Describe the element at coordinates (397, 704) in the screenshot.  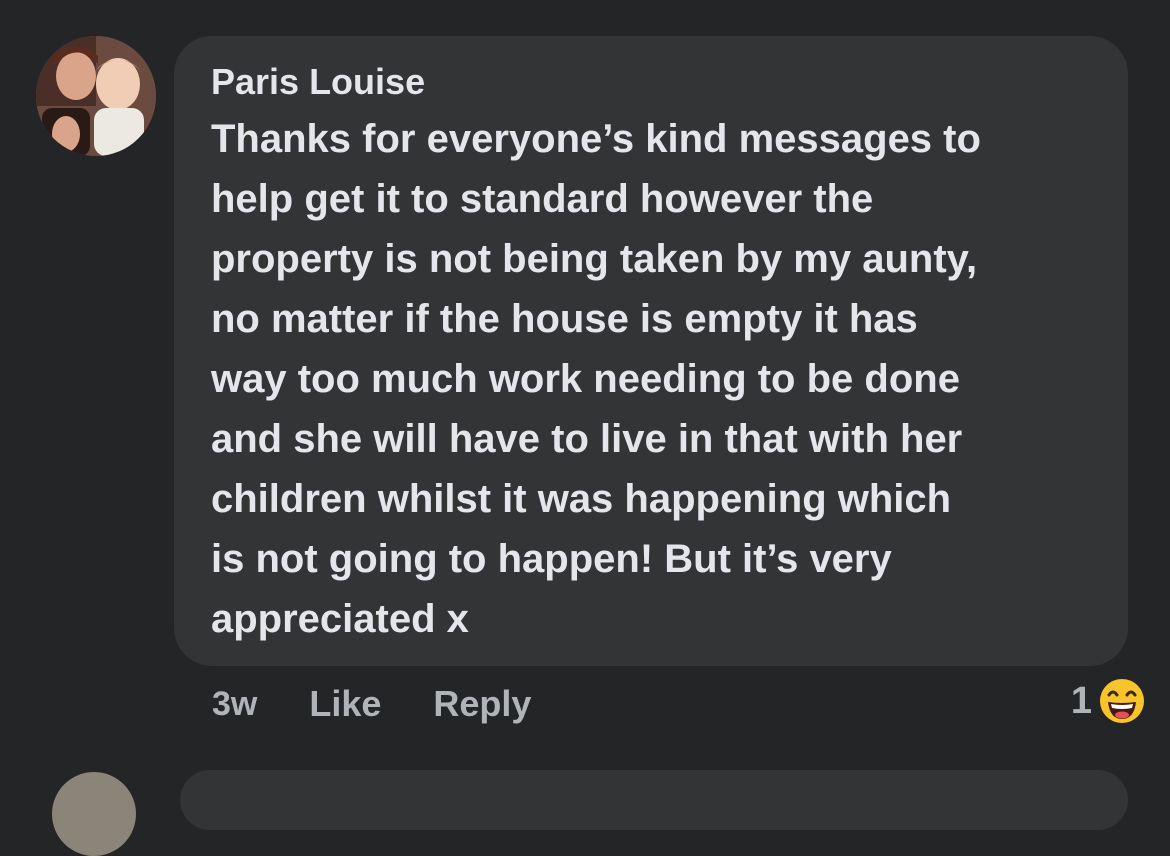
I see `comment-actions: 3w Like Reply` at that location.